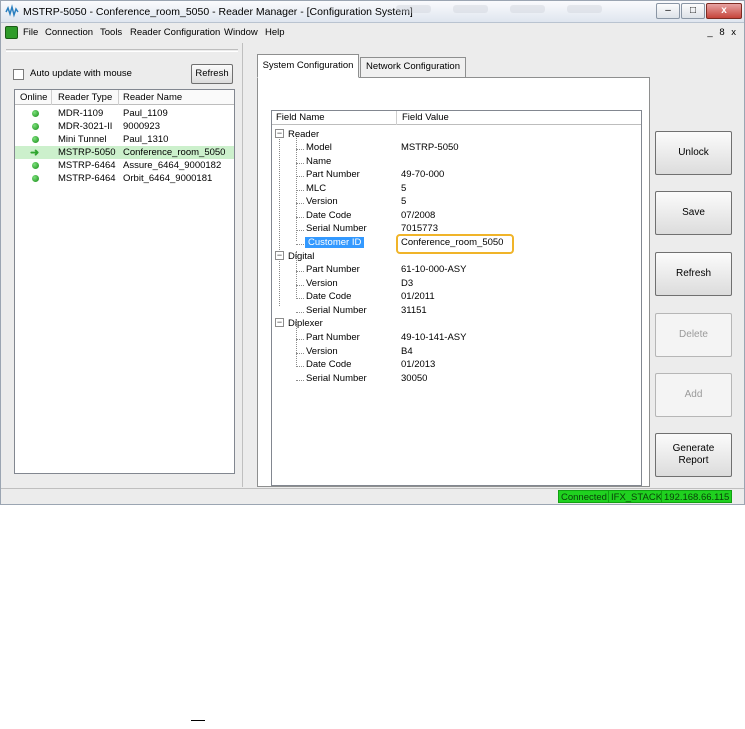 The image size is (745, 729). What do you see at coordinates (168, 178) in the screenshot?
I see `reader-name: Orbit_6464_9000181` at bounding box center [168, 178].